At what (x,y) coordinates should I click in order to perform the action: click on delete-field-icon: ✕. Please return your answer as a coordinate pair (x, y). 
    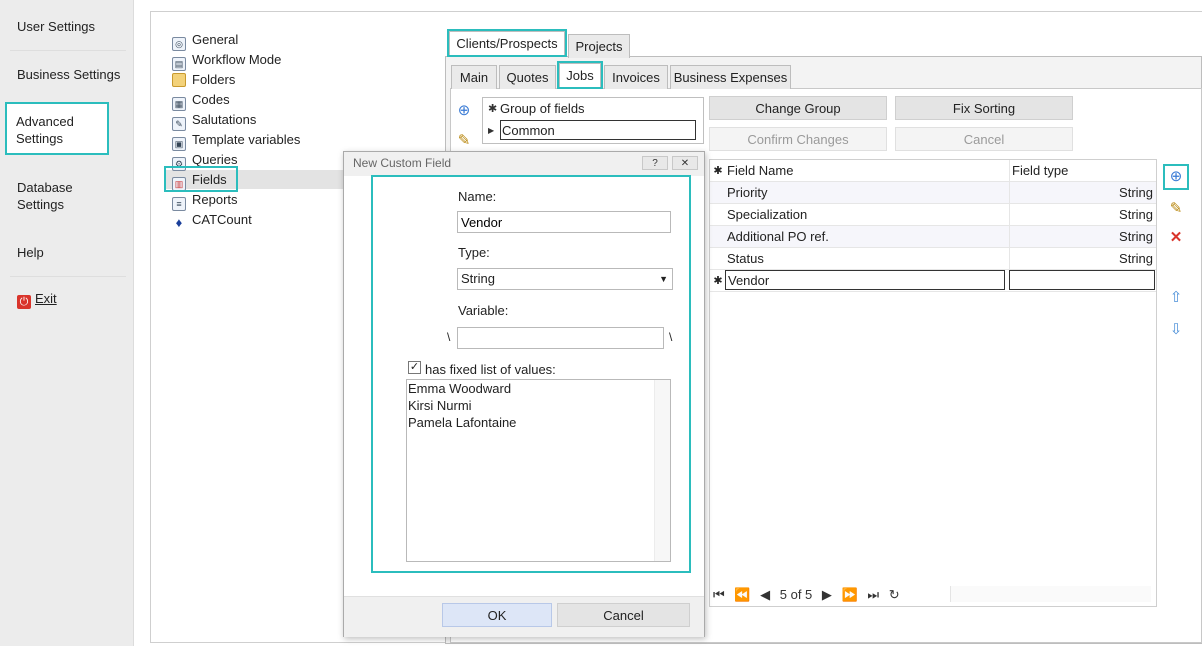
    Looking at the image, I should click on (1176, 238).